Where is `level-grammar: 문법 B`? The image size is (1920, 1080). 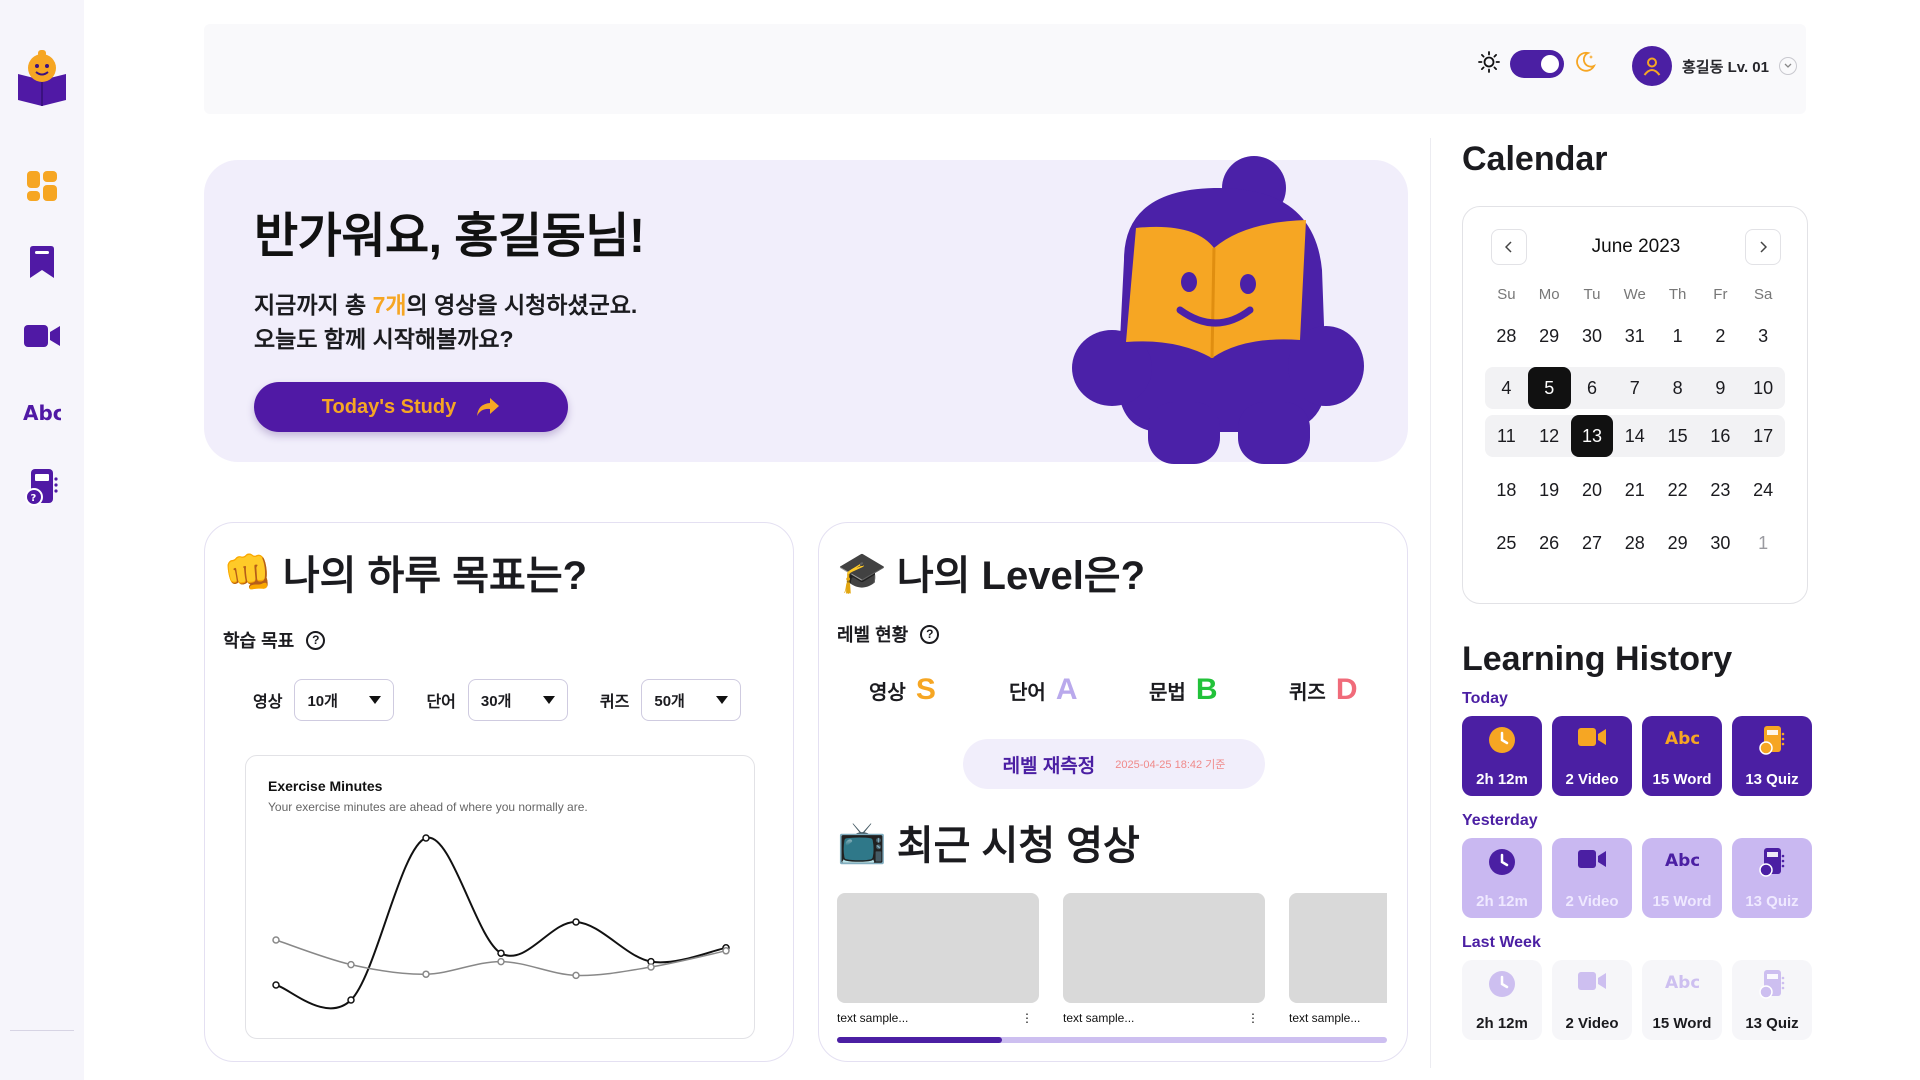
level-grammar: 문법 B is located at coordinates (1219, 690).